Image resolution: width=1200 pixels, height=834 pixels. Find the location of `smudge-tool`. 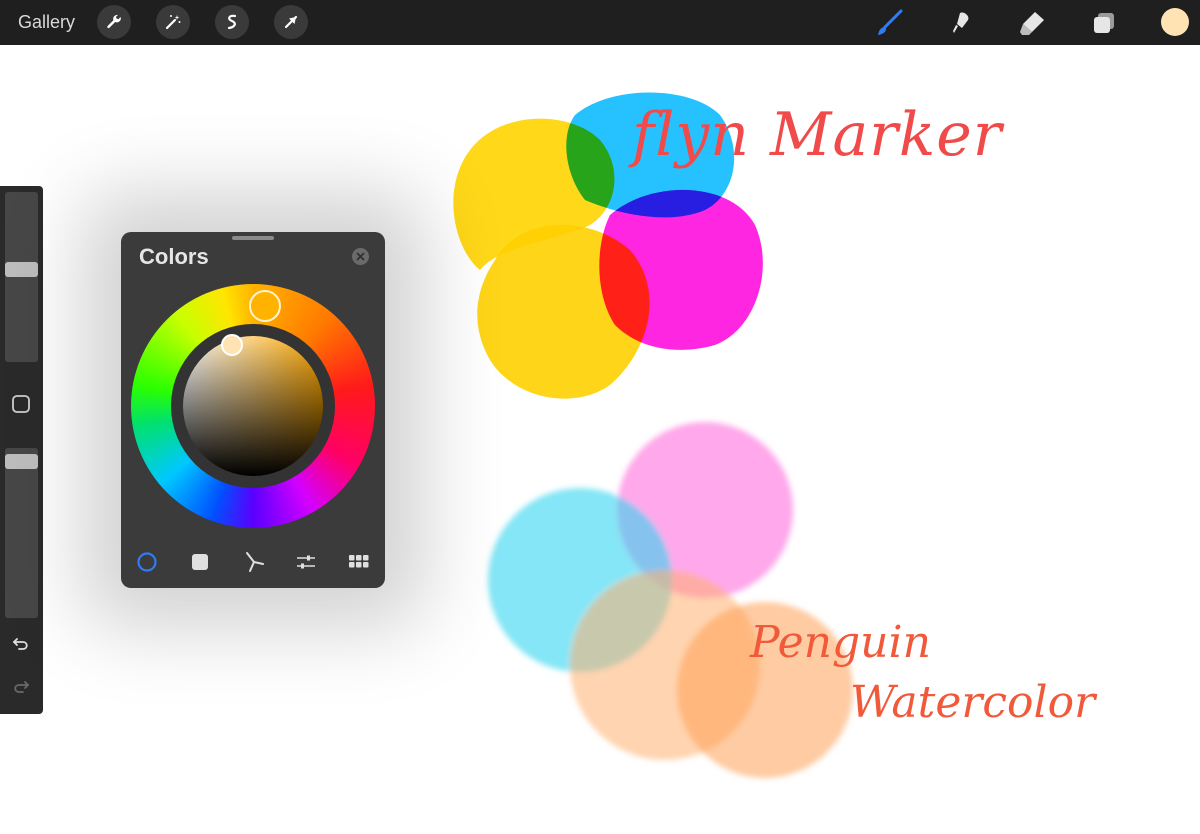

smudge-tool is located at coordinates (962, 23).